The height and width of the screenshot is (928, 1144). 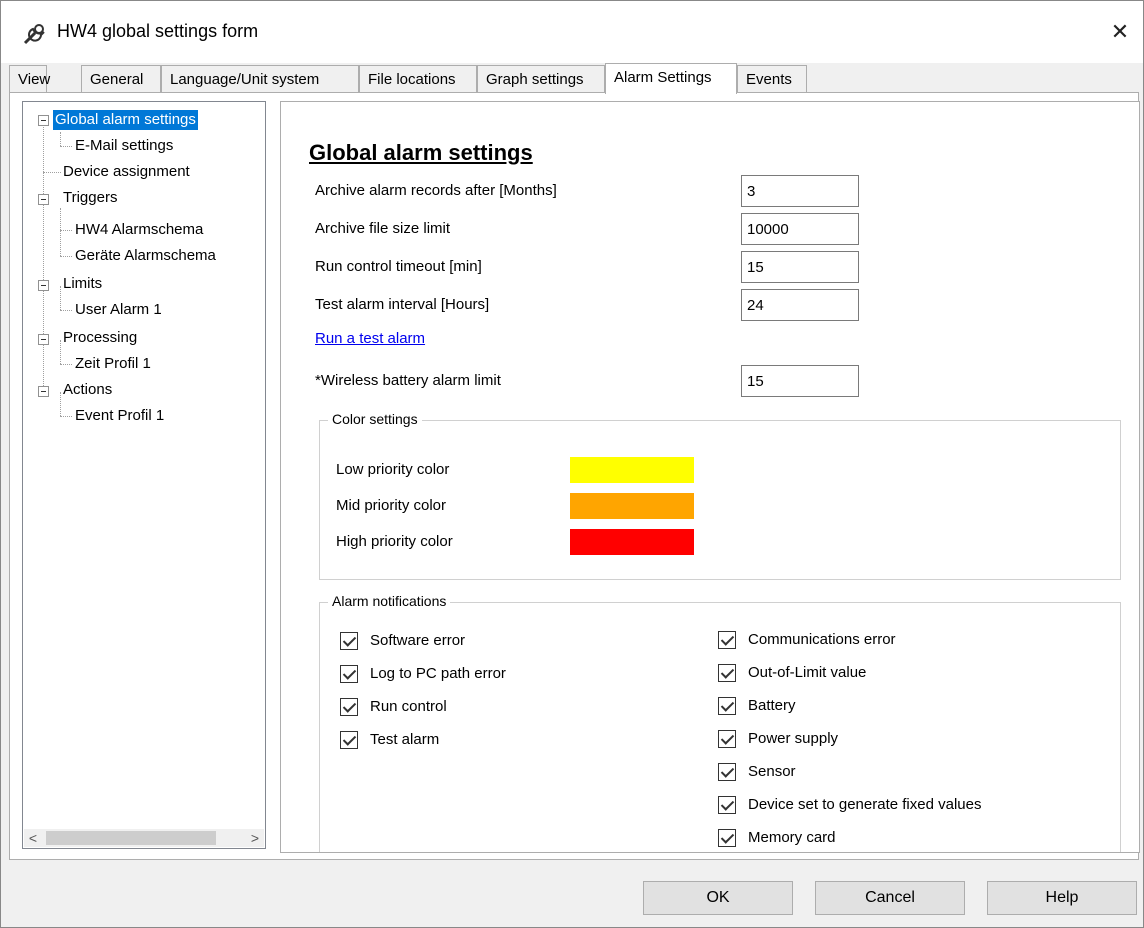 I want to click on close-icon: ✕, so click(x=1120, y=31).